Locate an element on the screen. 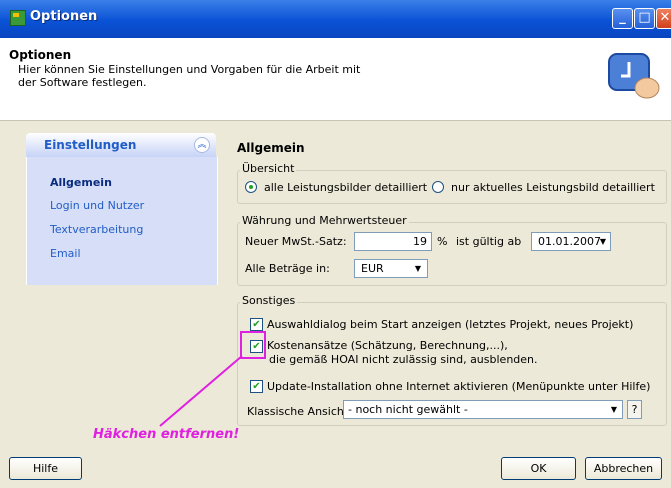  cancel-button: Abbrechen is located at coordinates (623, 468).